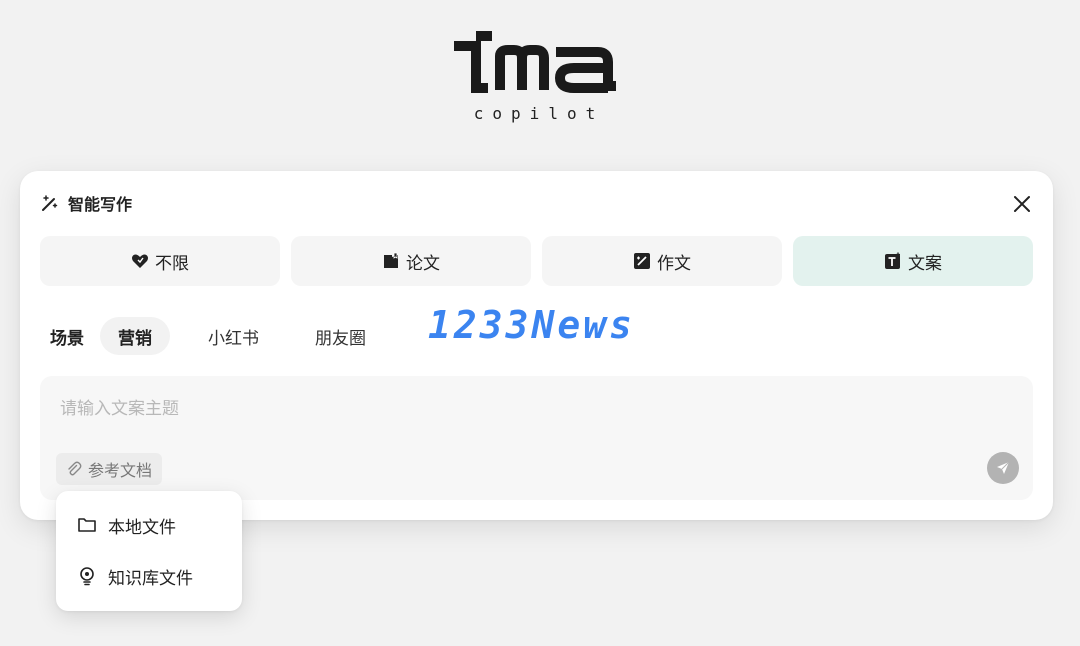  What do you see at coordinates (100, 204) in the screenshot?
I see `card-title: 智能写作` at bounding box center [100, 204].